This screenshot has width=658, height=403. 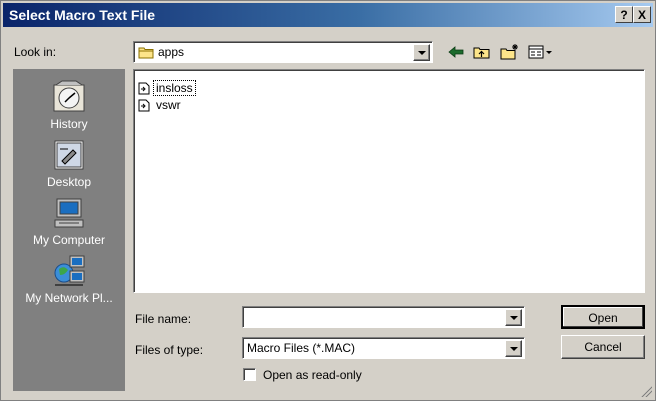 I want to click on back-button, so click(x=456, y=52).